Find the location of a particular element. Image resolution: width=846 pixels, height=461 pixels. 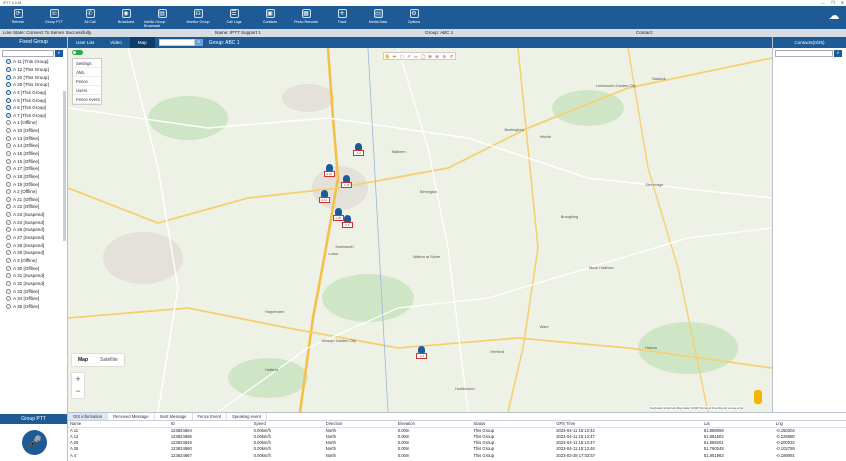

list-item: A 11 [This Group] is located at coordinates (36, 62).